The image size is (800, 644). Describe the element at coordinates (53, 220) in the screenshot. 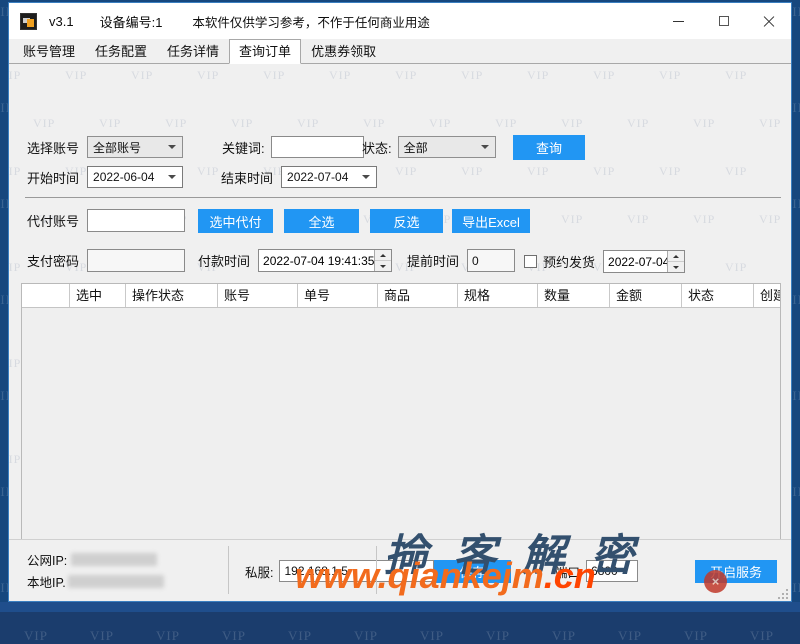

I see `proxy-account-label: 代付账号` at that location.